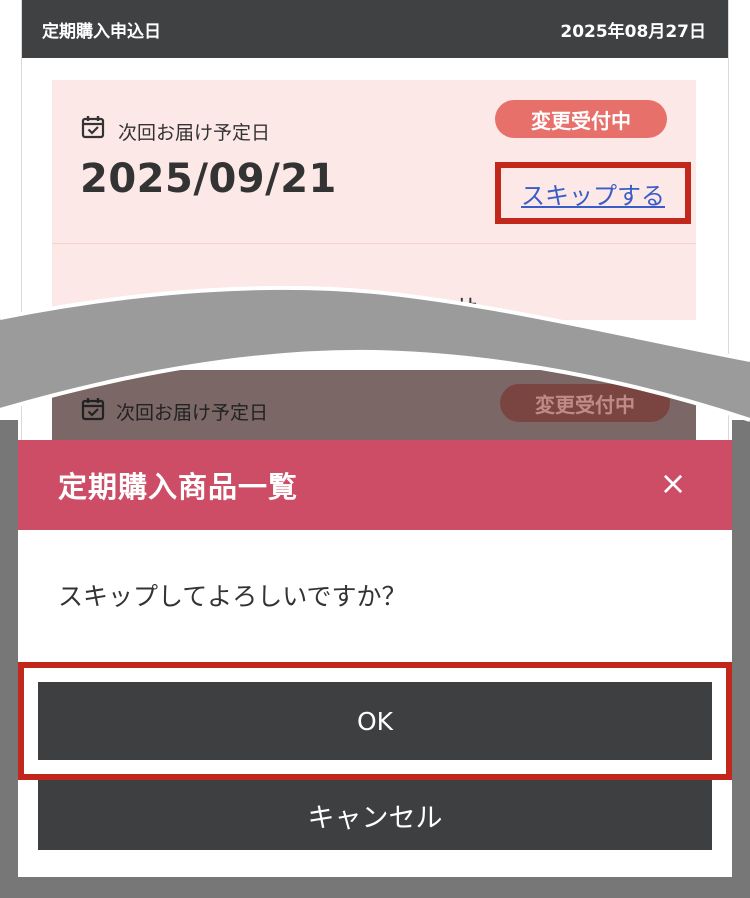  What do you see at coordinates (178, 487) in the screenshot?
I see `modal-title: 定期購入商品一覧` at bounding box center [178, 487].